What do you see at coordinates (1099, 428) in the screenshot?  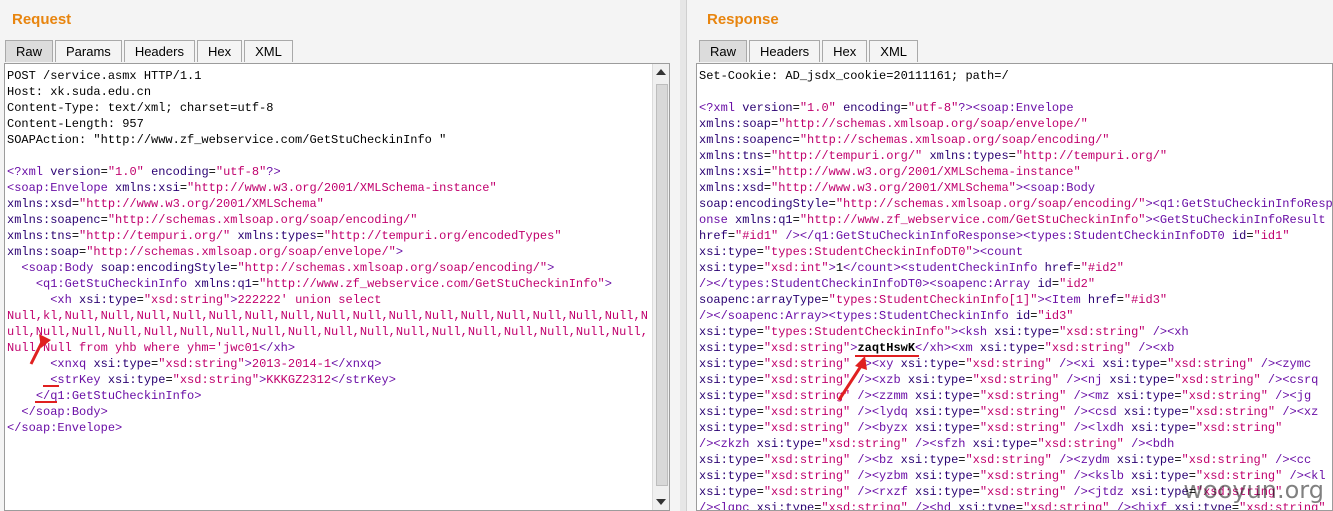 I see `response-token: /><lxdh` at bounding box center [1099, 428].